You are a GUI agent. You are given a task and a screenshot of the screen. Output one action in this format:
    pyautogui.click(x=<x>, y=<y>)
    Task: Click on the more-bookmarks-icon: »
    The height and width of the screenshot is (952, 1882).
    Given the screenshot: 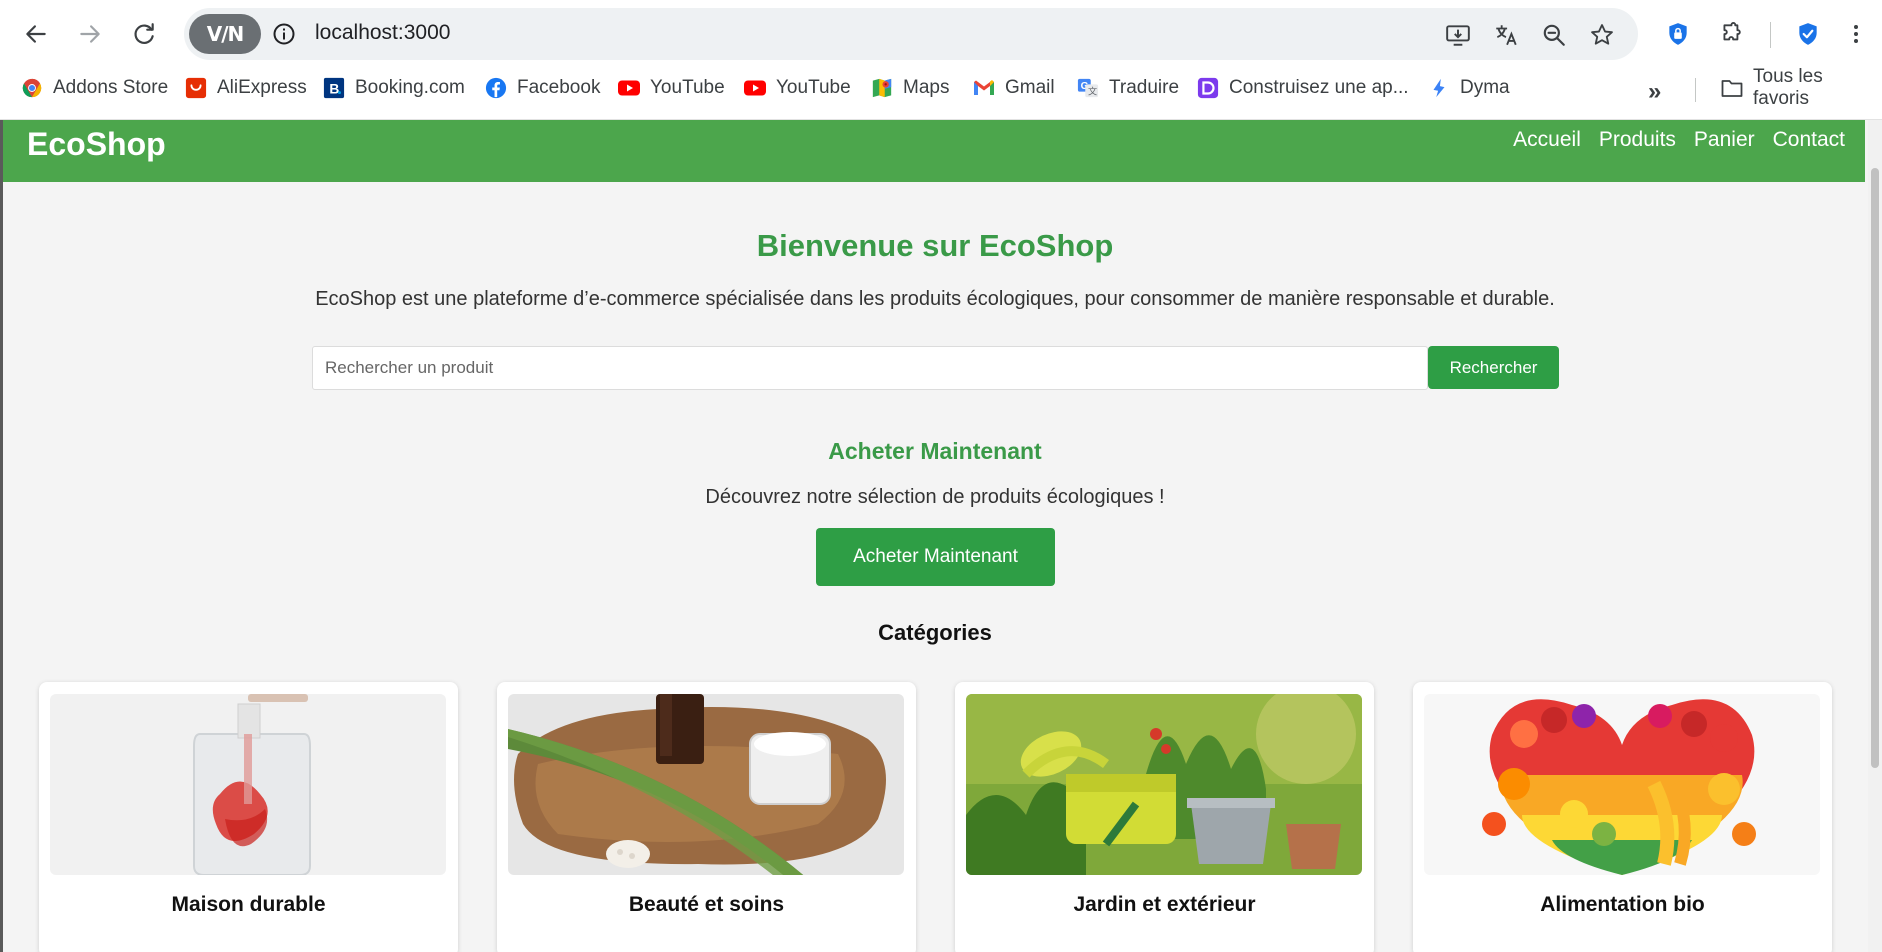 What is the action you would take?
    pyautogui.click(x=1654, y=92)
    